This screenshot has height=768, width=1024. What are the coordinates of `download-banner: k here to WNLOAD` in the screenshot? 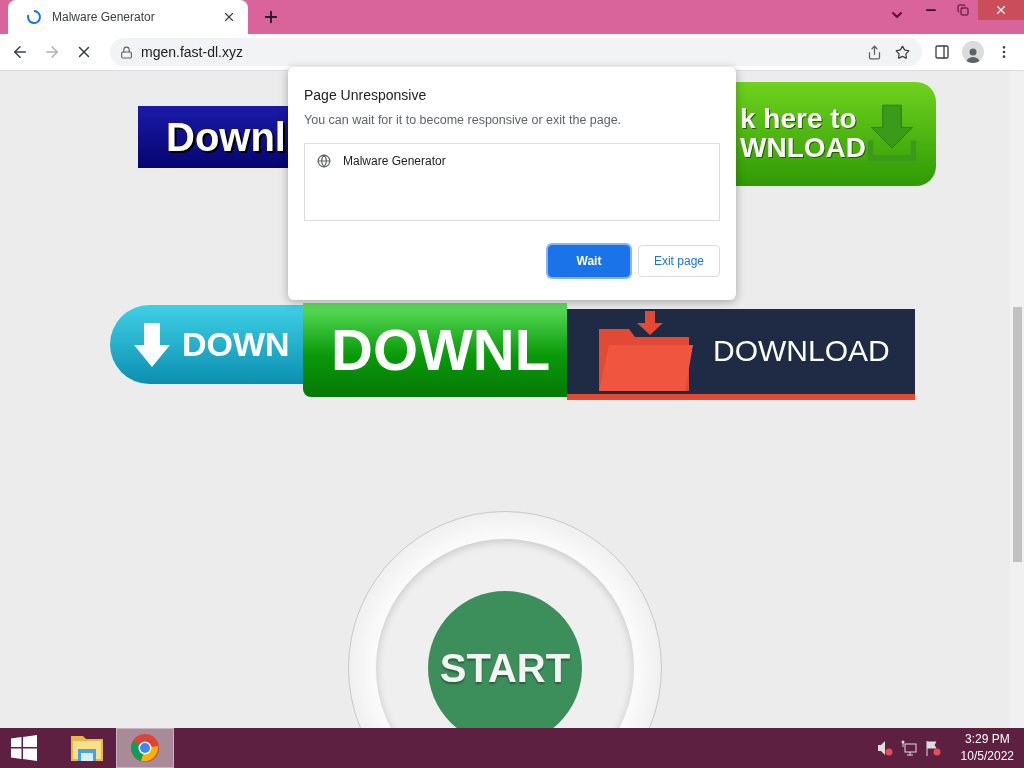 It's located at (836, 134).